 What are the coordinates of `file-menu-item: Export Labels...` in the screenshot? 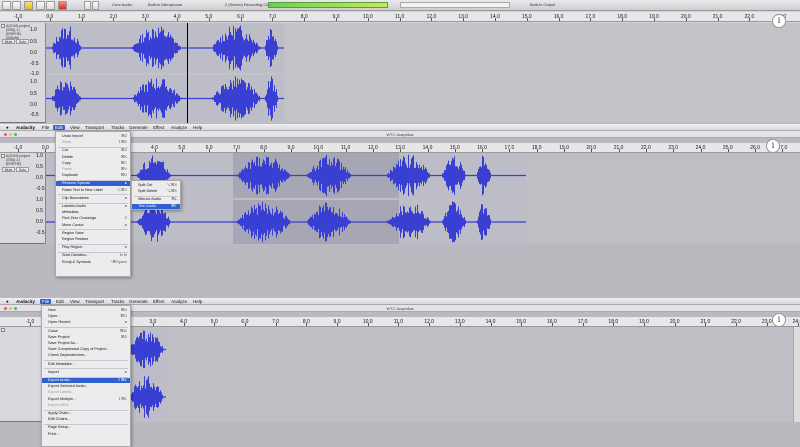 It's located at (86, 392).